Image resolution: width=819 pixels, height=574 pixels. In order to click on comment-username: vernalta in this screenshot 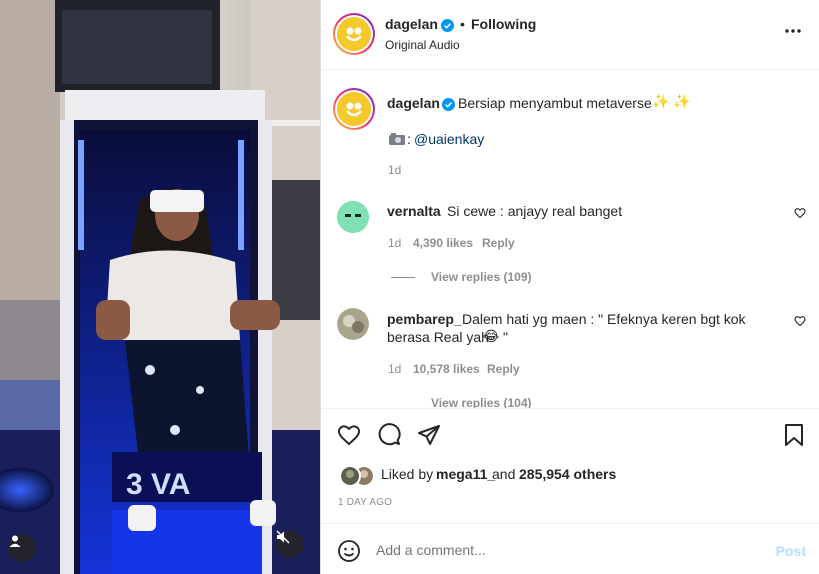, I will do `click(414, 211)`.